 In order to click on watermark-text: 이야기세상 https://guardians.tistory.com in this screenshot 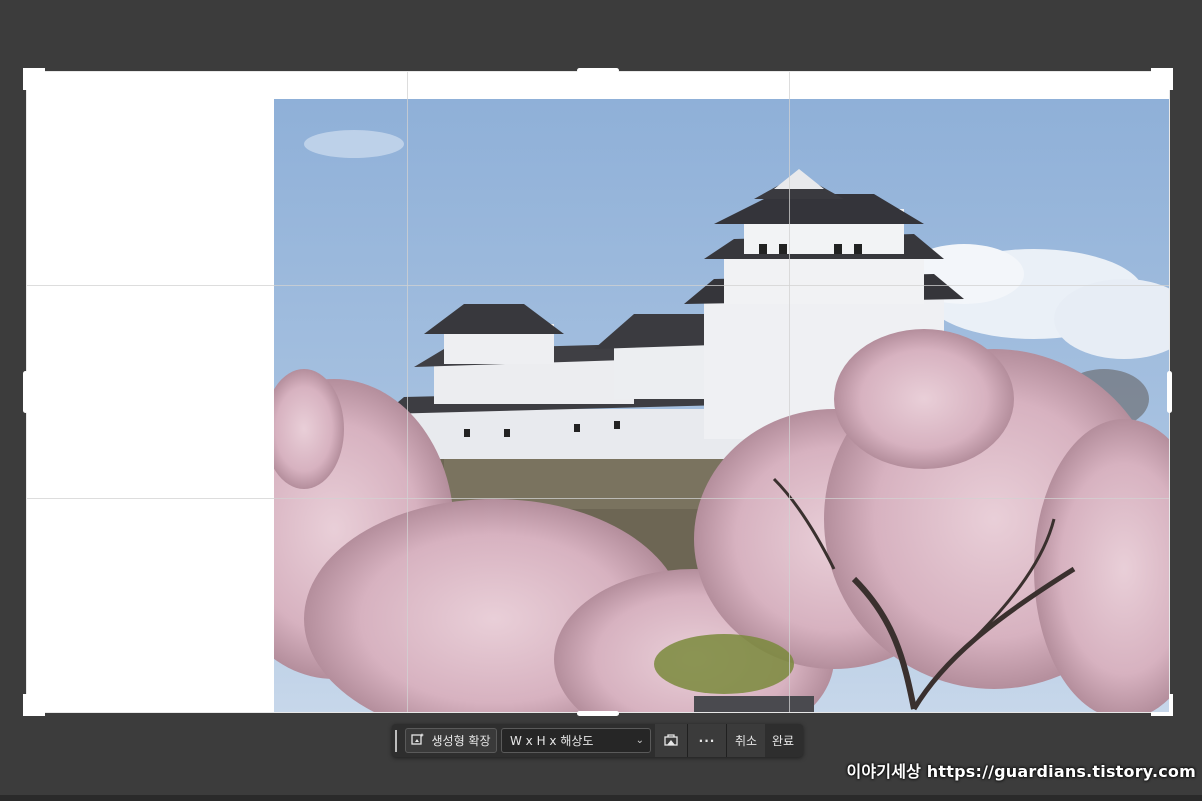, I will do `click(1021, 771)`.